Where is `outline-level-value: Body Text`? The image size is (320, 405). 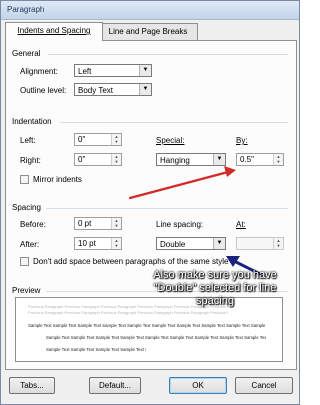 outline-level-value: Body Text is located at coordinates (95, 90).